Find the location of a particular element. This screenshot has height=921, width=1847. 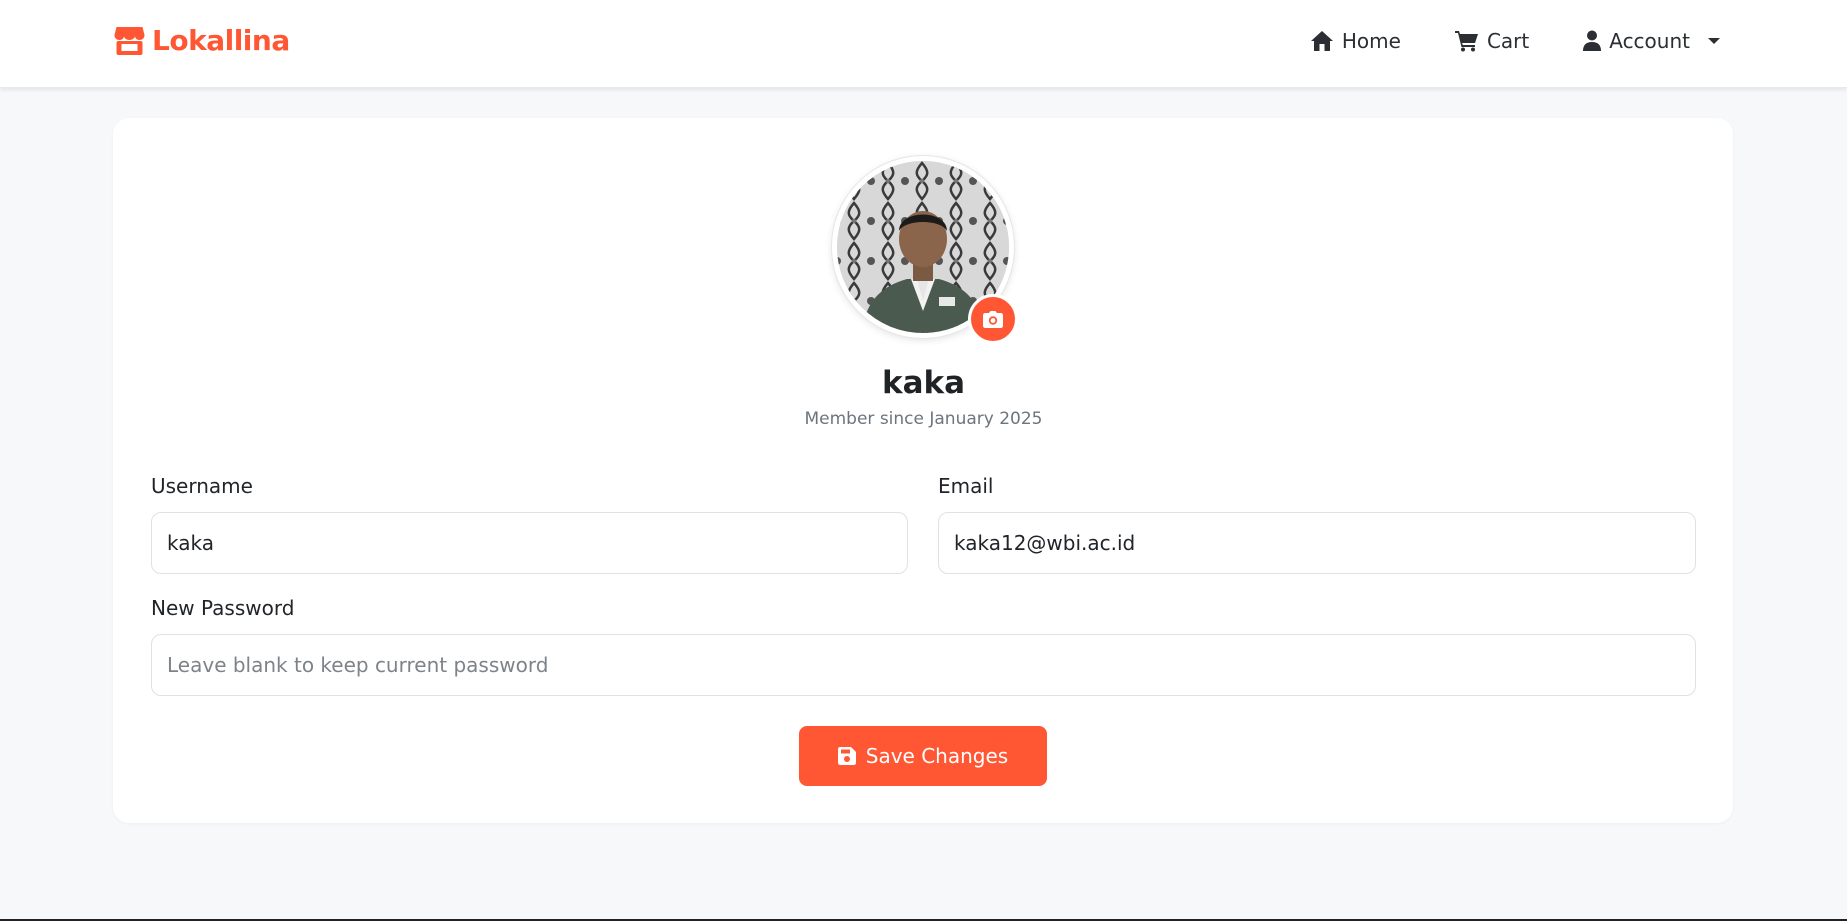

user-icon is located at coordinates (1592, 40).